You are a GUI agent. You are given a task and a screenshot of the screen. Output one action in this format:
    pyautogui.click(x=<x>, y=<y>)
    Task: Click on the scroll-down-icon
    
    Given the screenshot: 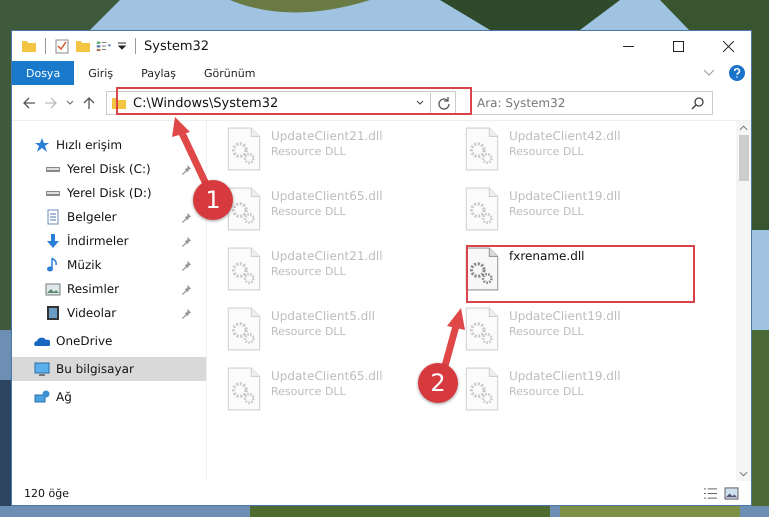 What is the action you would take?
    pyautogui.click(x=743, y=474)
    